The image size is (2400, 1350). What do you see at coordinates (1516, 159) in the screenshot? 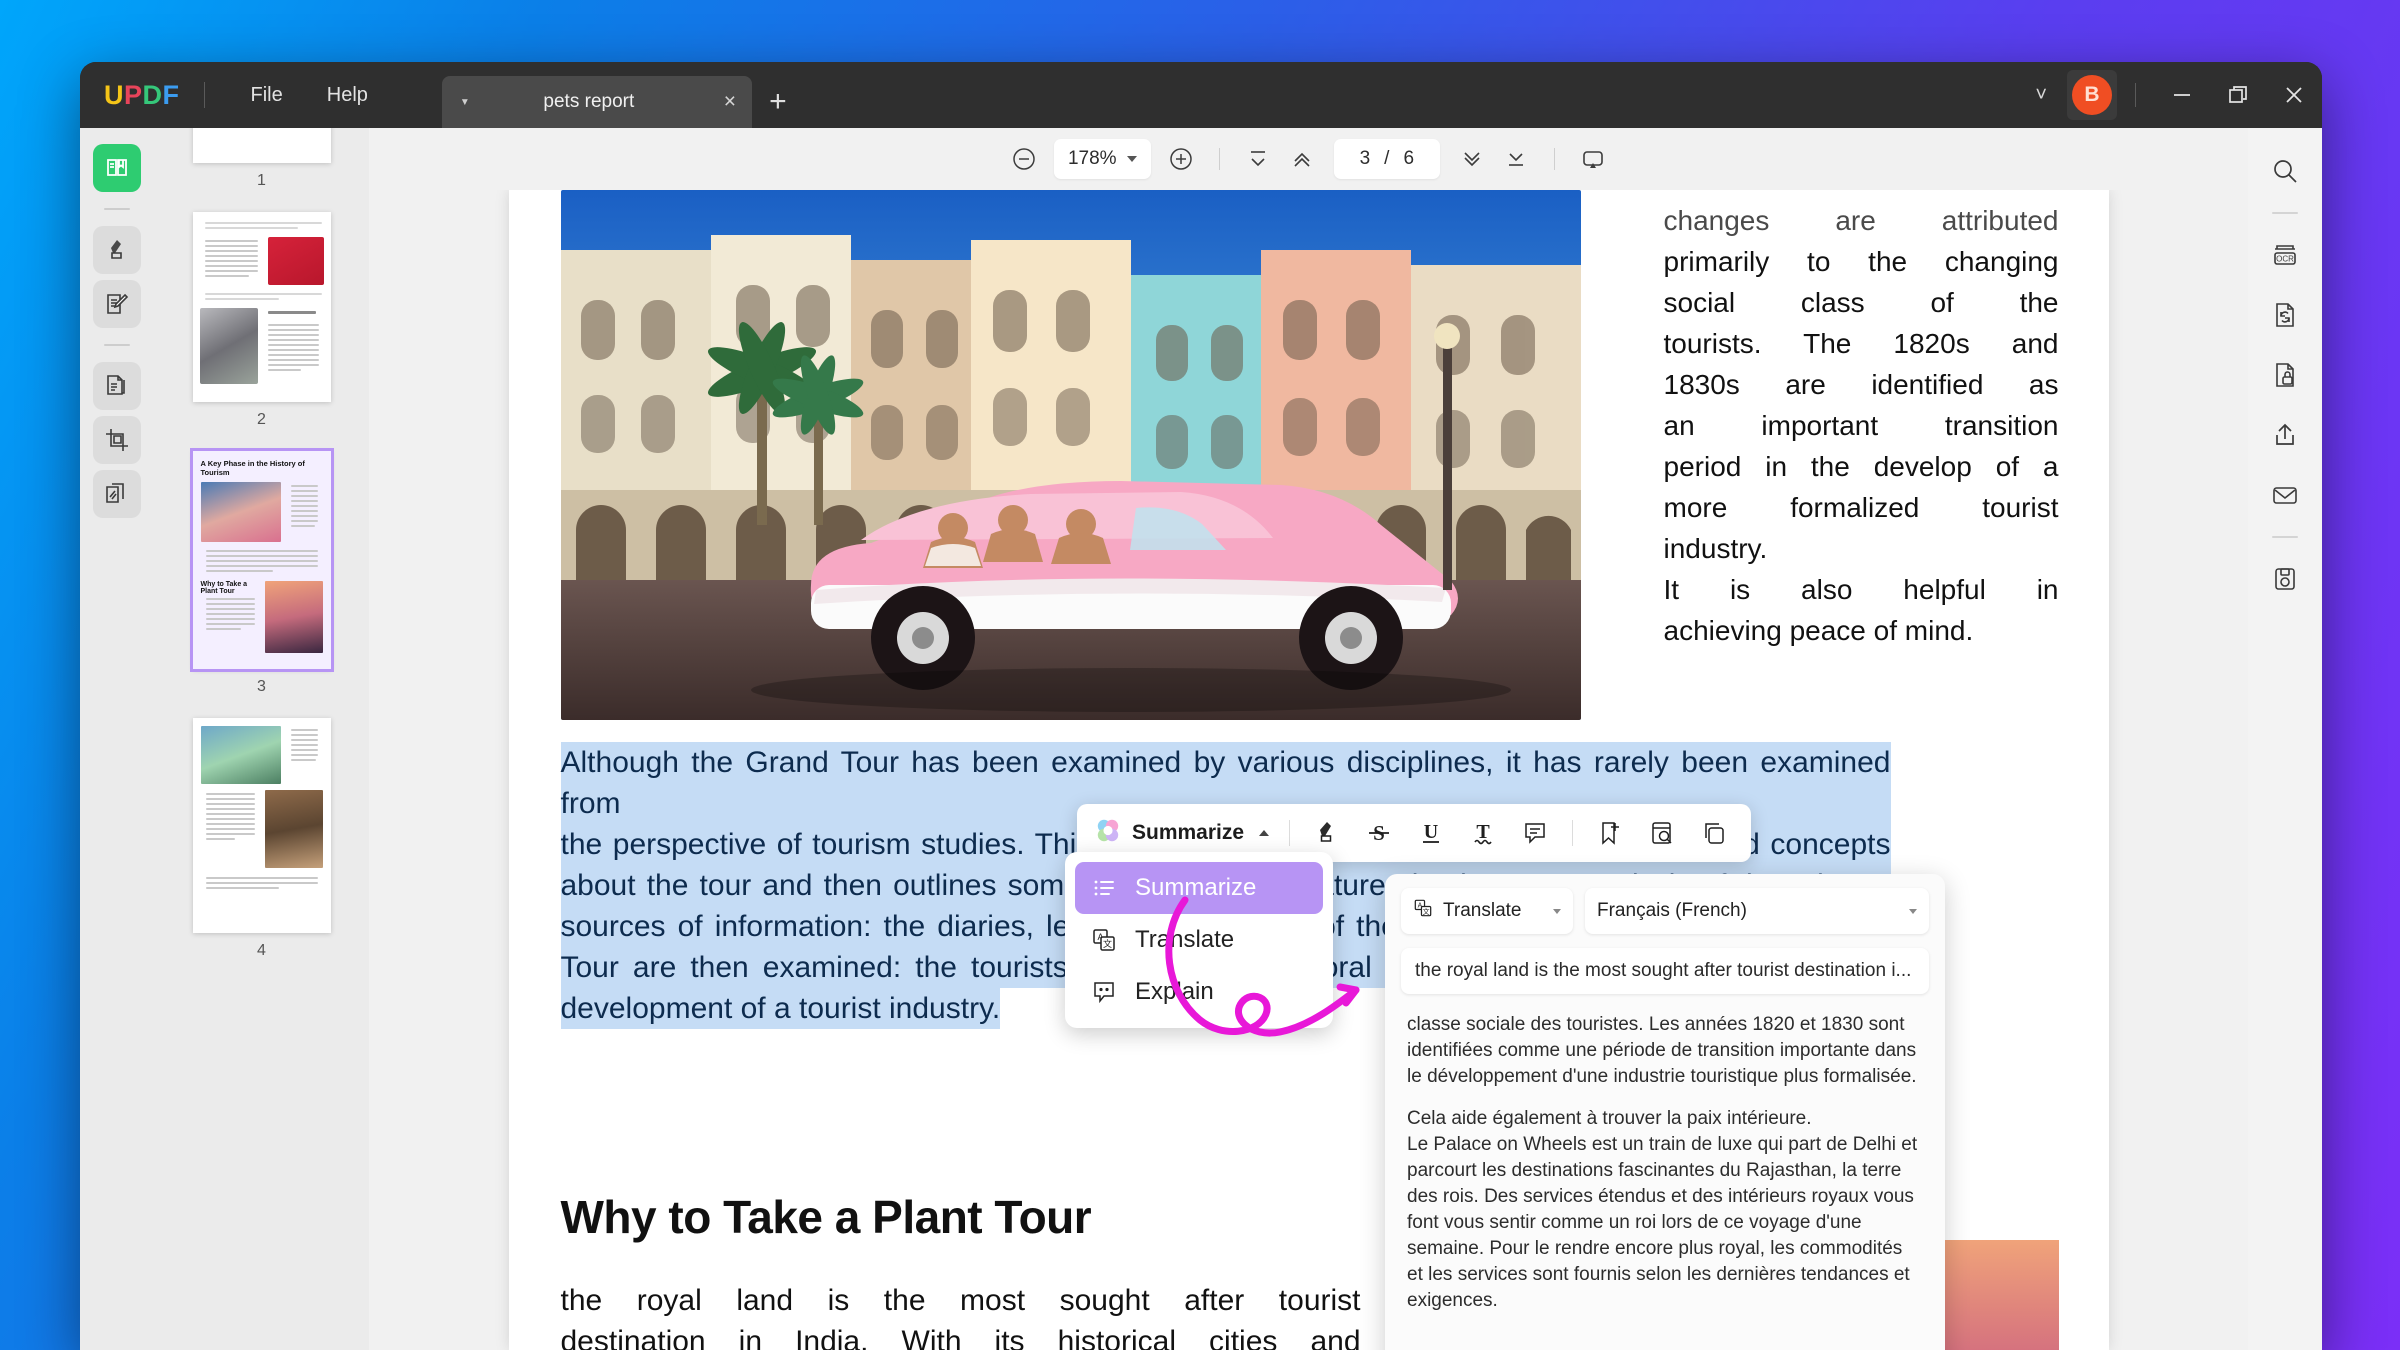
I see `last-page-button` at bounding box center [1516, 159].